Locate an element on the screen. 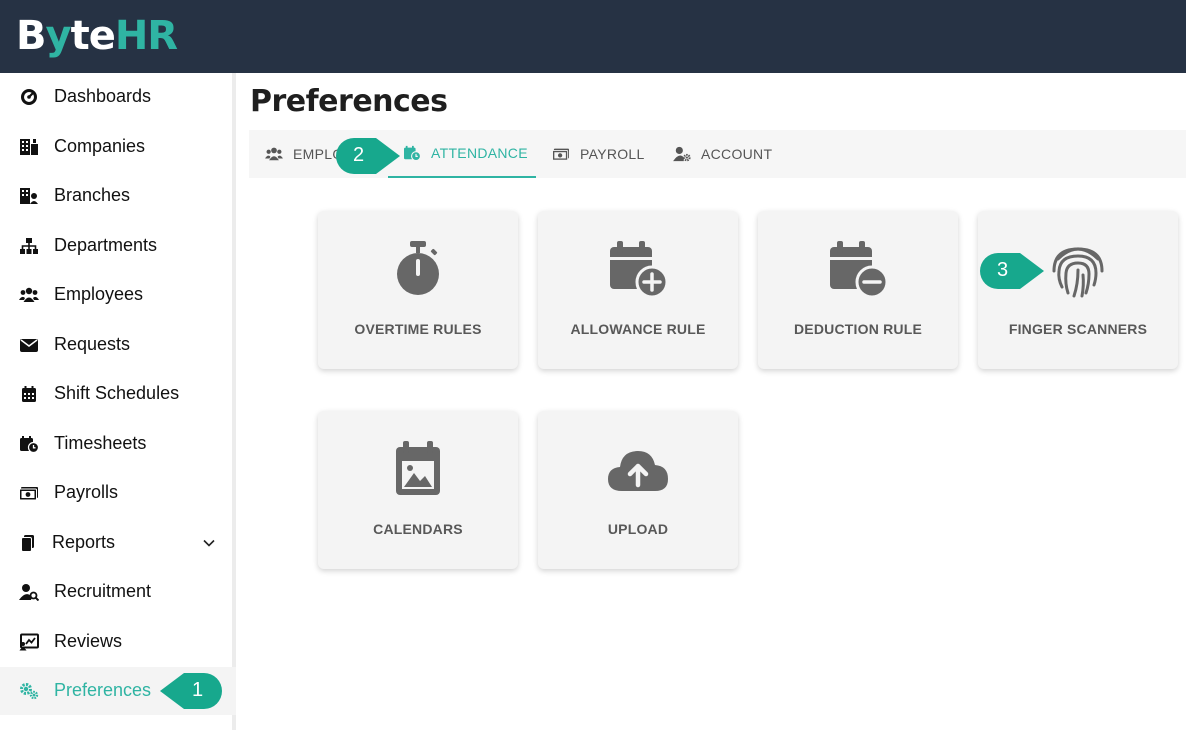  logo-part-y: y is located at coordinates (58, 36).